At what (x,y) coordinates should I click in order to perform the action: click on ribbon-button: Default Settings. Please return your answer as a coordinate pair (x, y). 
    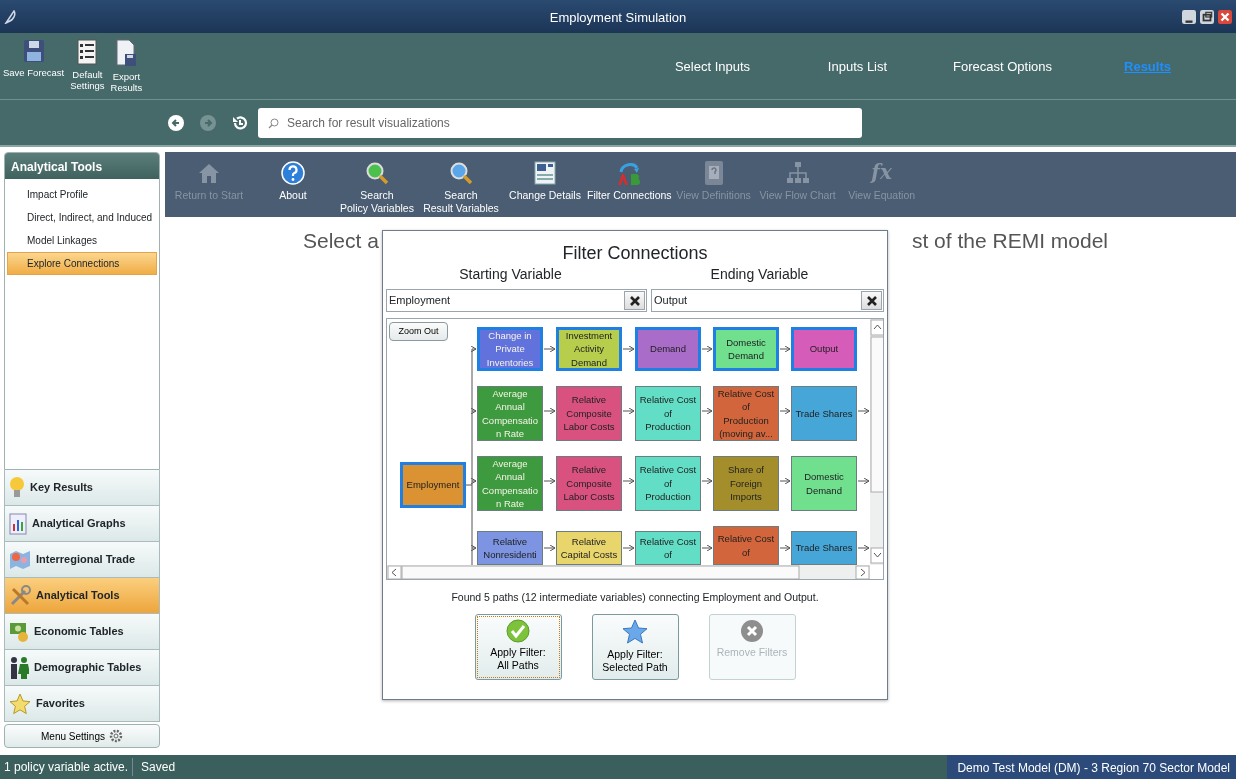
    Looking at the image, I should click on (87, 62).